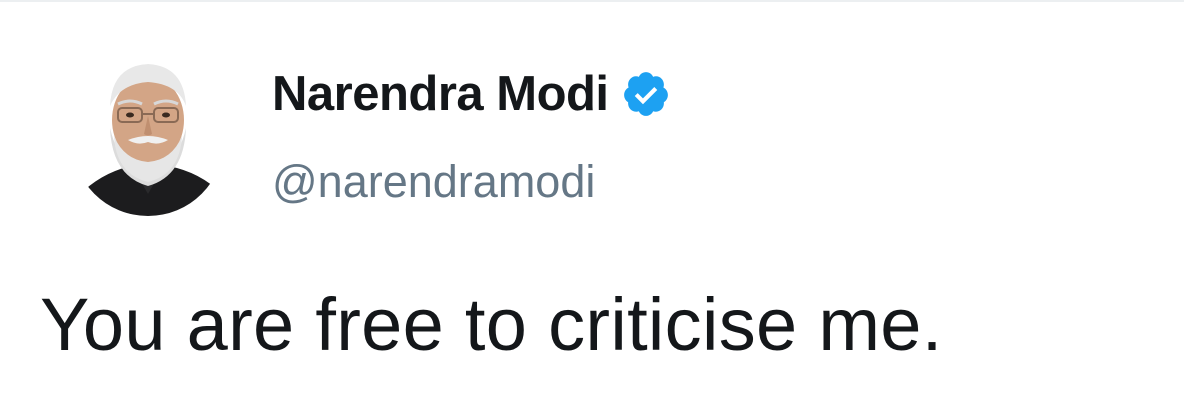  I want to click on avatar-photo-icon, so click(148, 140).